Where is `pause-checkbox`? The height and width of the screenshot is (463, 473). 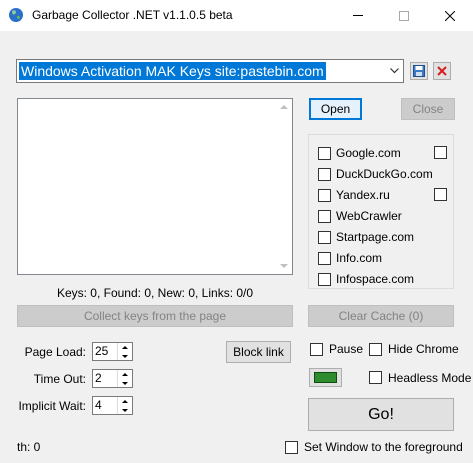
pause-checkbox is located at coordinates (316, 349).